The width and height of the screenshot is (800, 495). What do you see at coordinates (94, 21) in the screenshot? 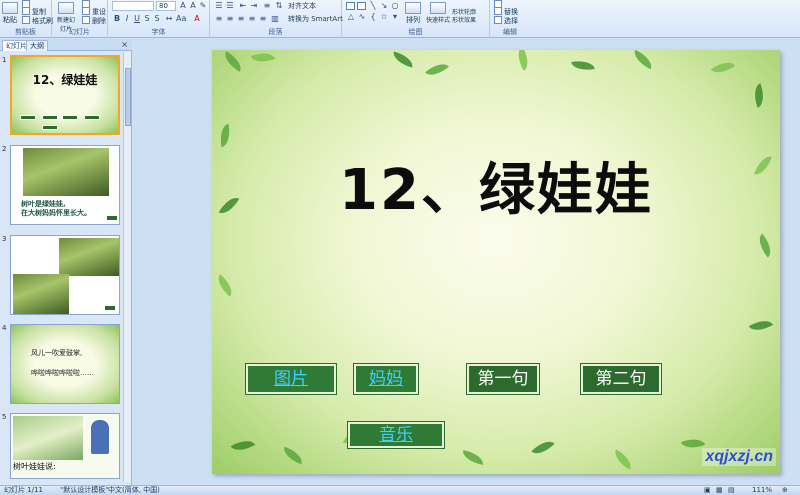
I see `delete-slide-button: 删除` at bounding box center [94, 21].